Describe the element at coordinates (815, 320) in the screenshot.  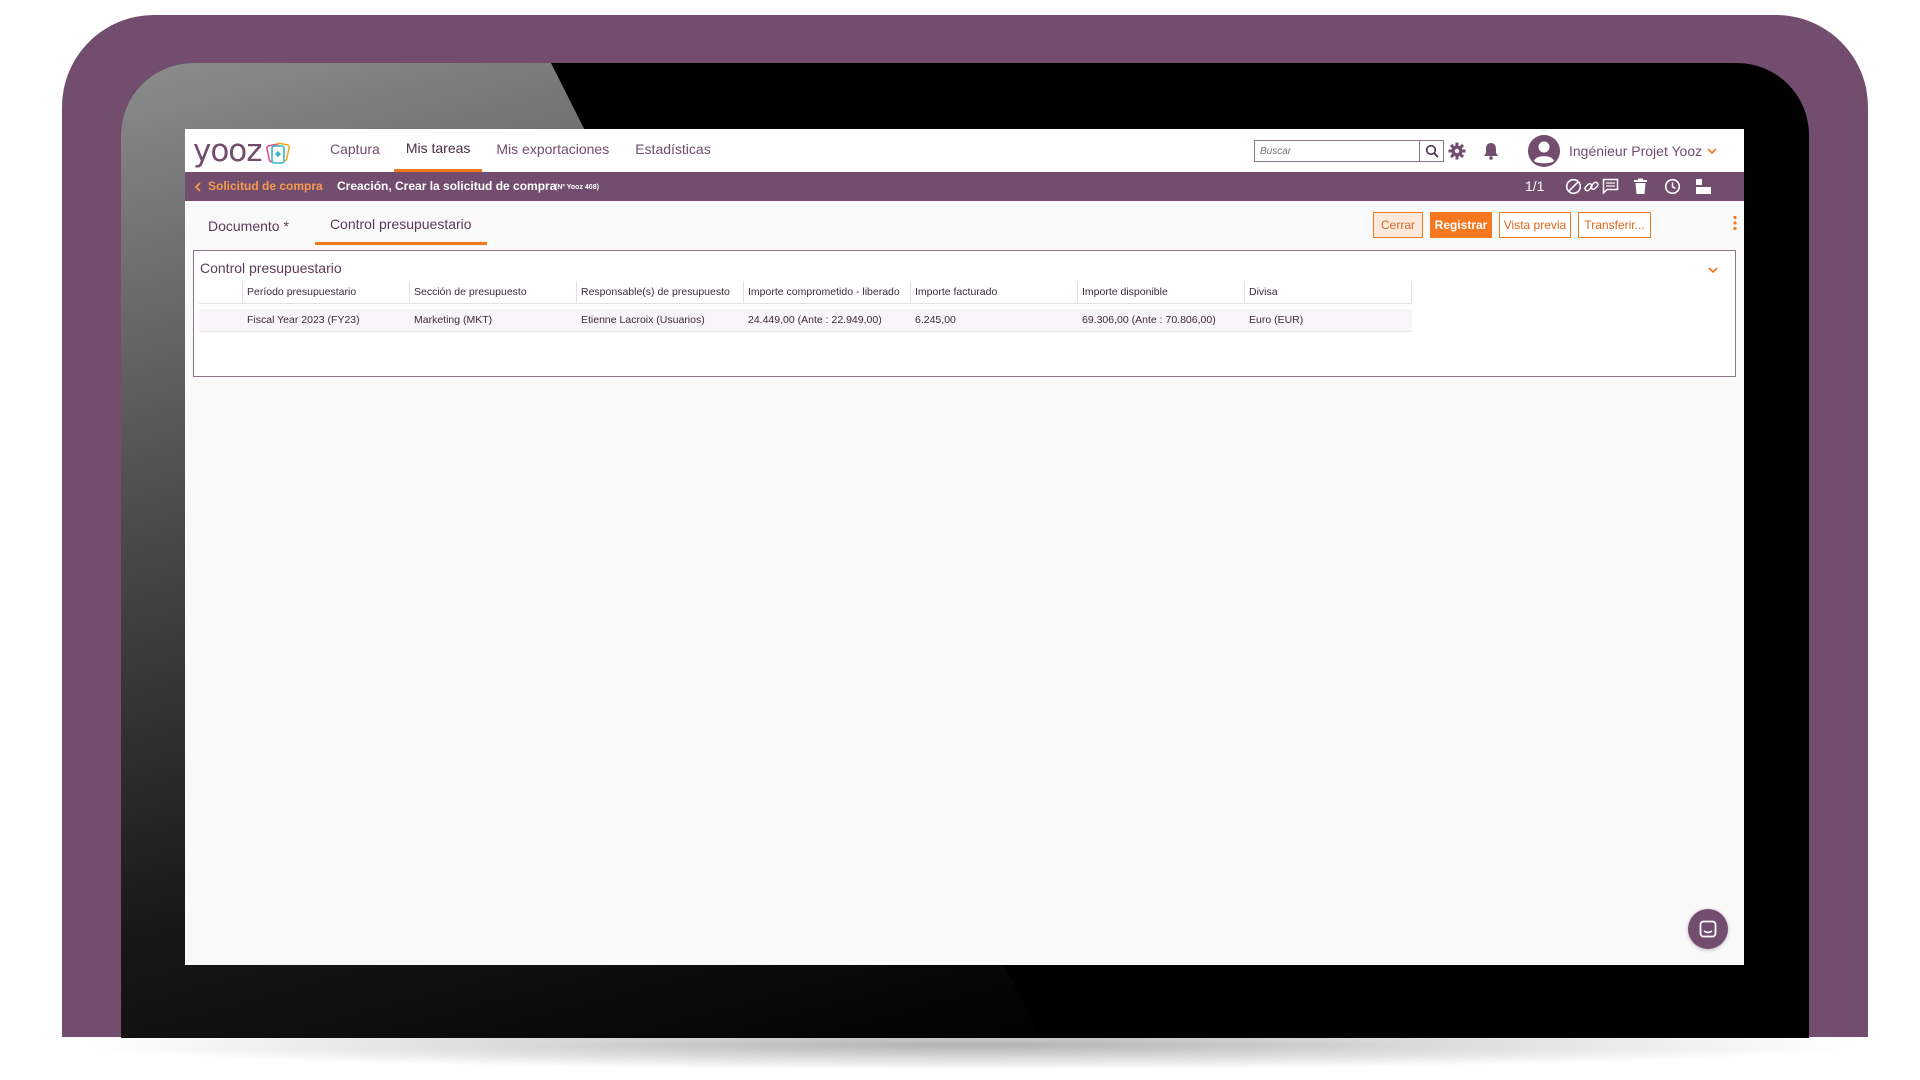
I see `table-cell: 24.449,00 (Ante : 22.949,00)` at that location.